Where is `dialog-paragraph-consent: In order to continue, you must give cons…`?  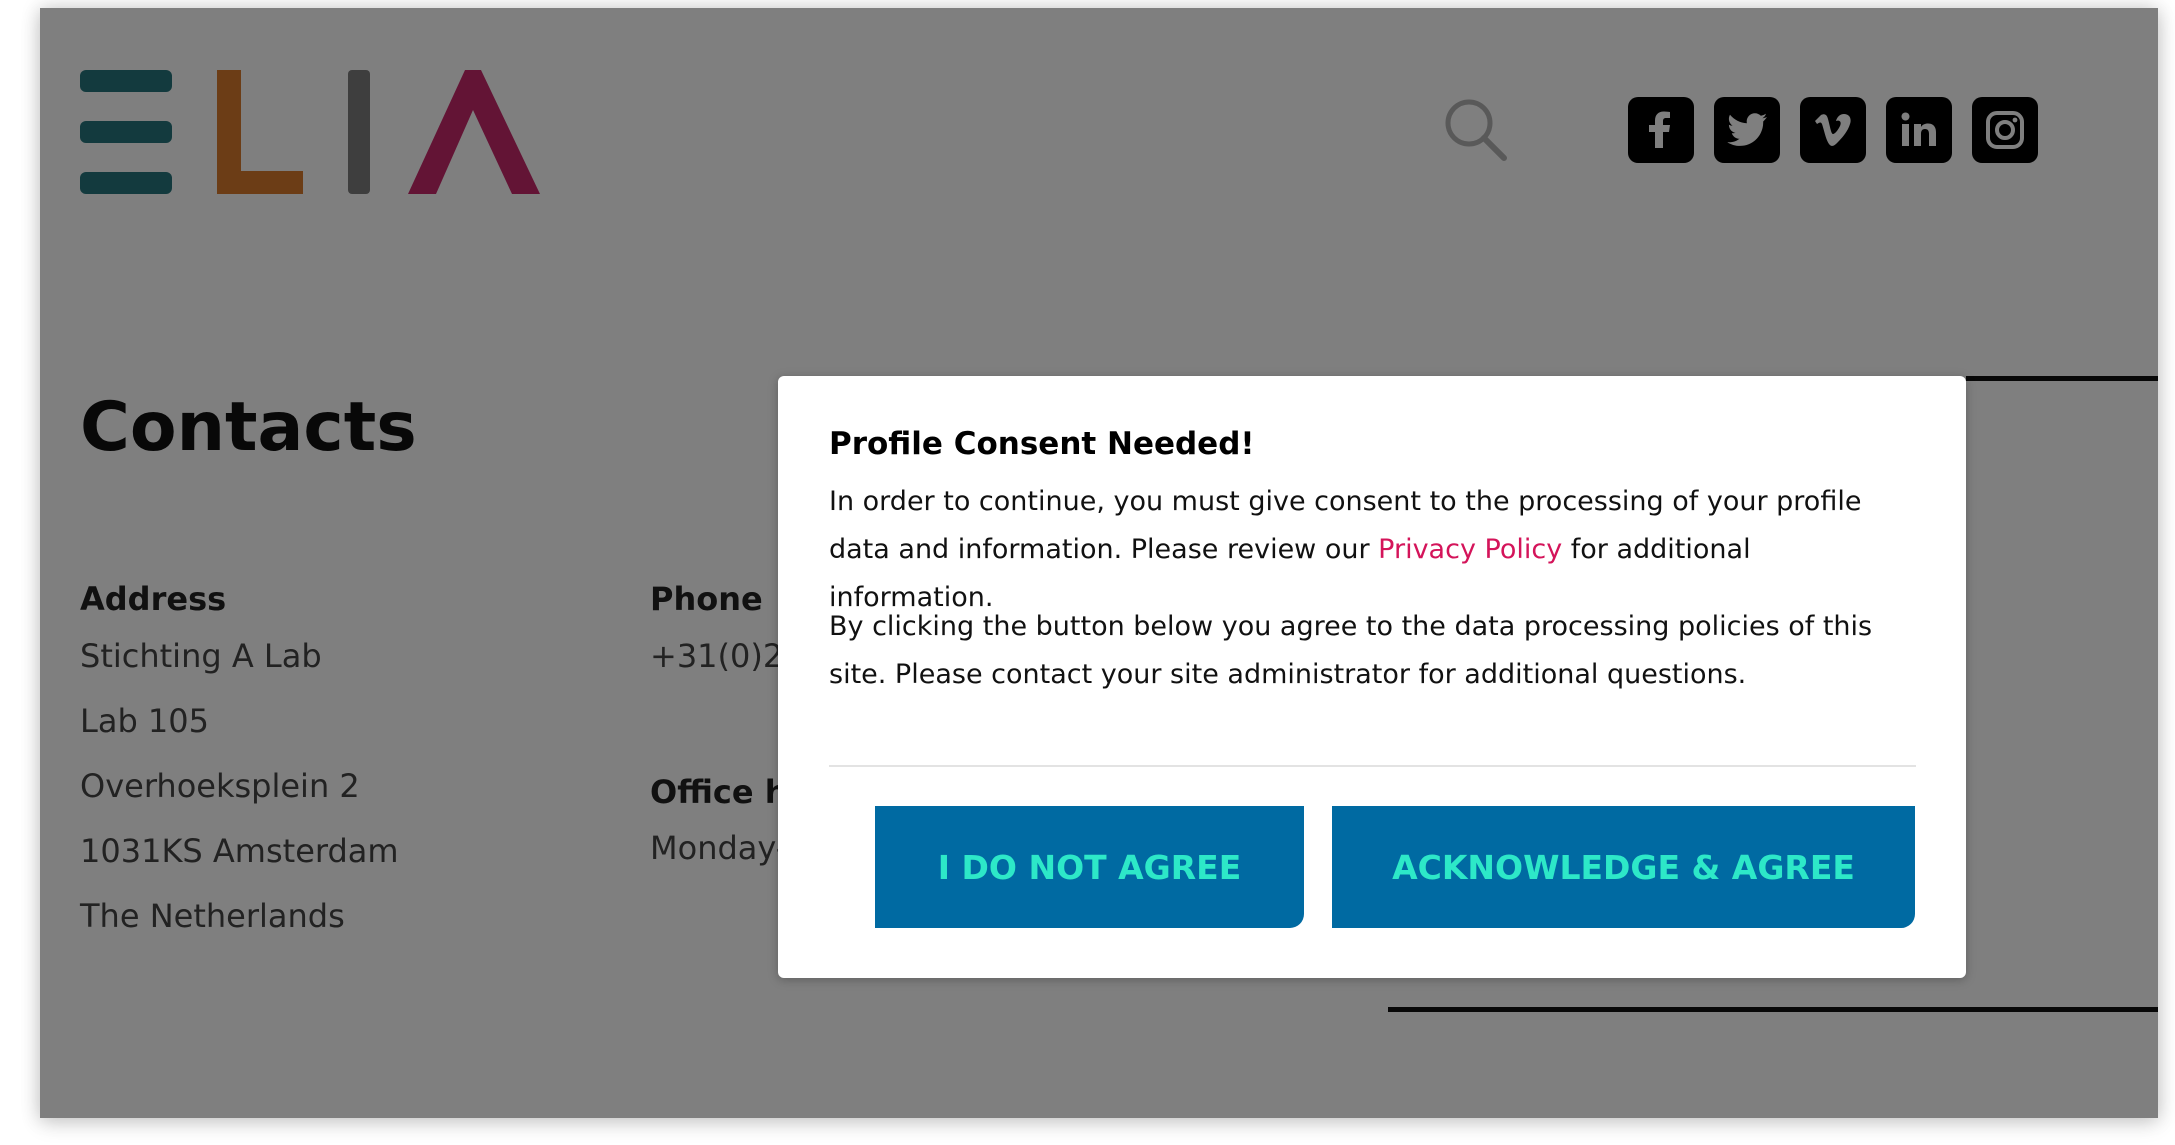
dialog-paragraph-consent: In order to continue, you must give cons… is located at coordinates (1374, 550).